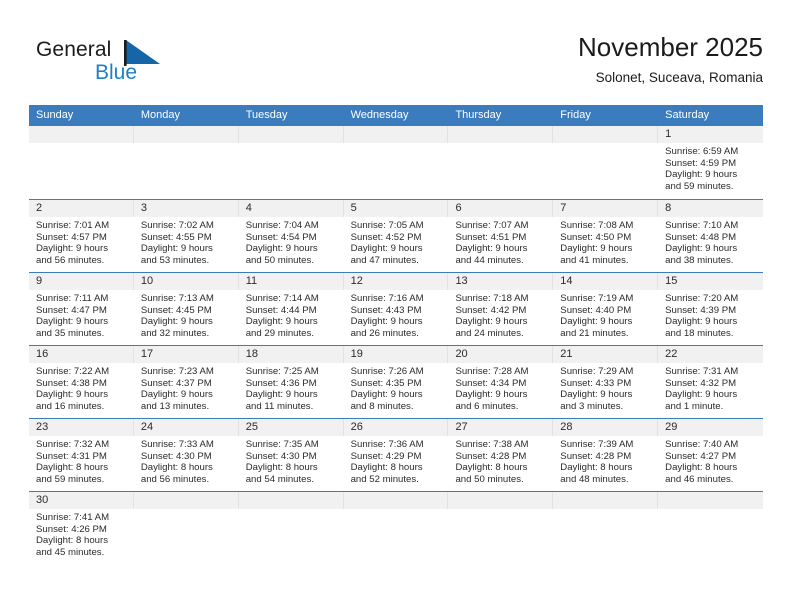 The width and height of the screenshot is (792, 612). Describe the element at coordinates (575, 115) in the screenshot. I see `weekday-header-friday: Friday` at that location.